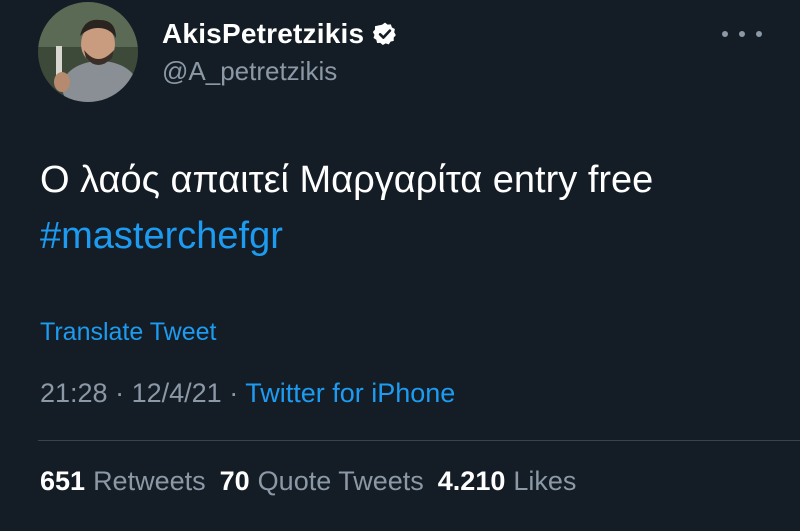  I want to click on quote-tweets-stat: 70 Quote Tweets, so click(322, 481).